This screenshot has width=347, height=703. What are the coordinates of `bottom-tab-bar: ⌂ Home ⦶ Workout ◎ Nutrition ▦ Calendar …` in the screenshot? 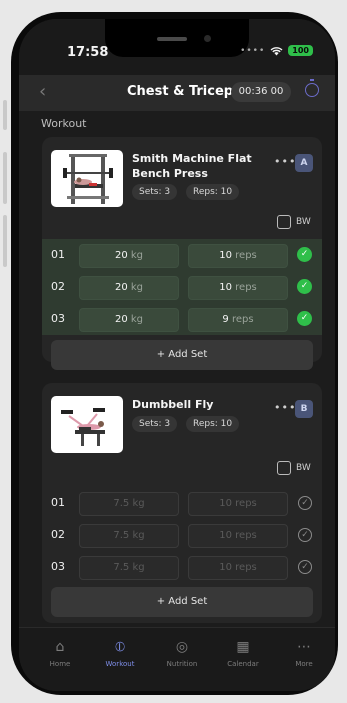 It's located at (177, 659).